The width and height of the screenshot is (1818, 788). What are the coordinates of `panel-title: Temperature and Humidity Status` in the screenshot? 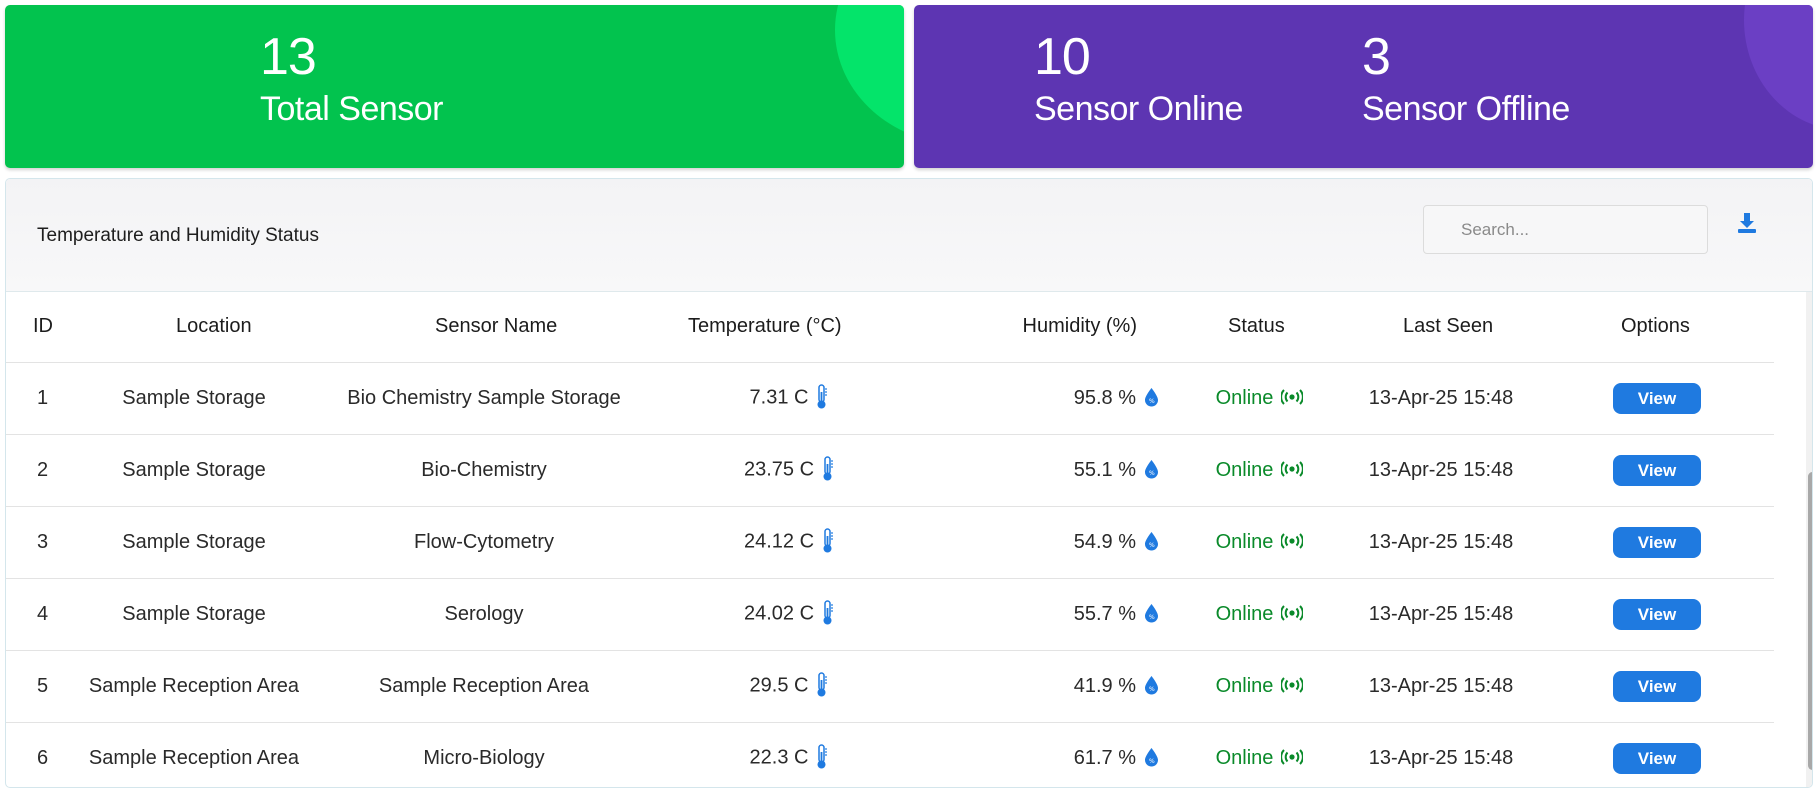 It's located at (178, 235).